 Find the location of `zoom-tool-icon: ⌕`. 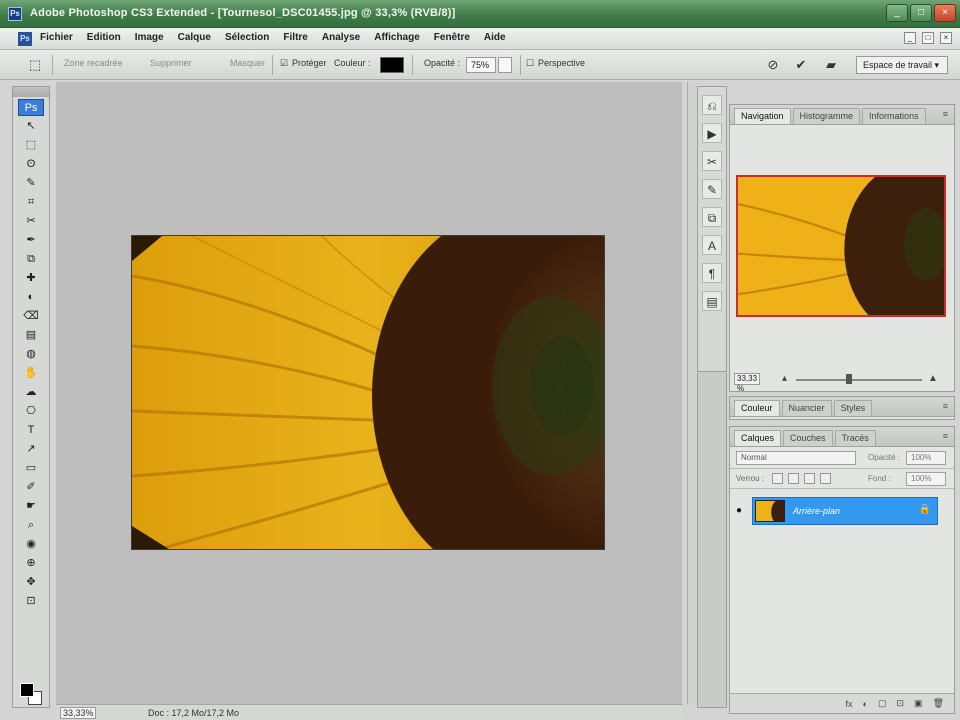

zoom-tool-icon: ⌕ is located at coordinates (31, 525).